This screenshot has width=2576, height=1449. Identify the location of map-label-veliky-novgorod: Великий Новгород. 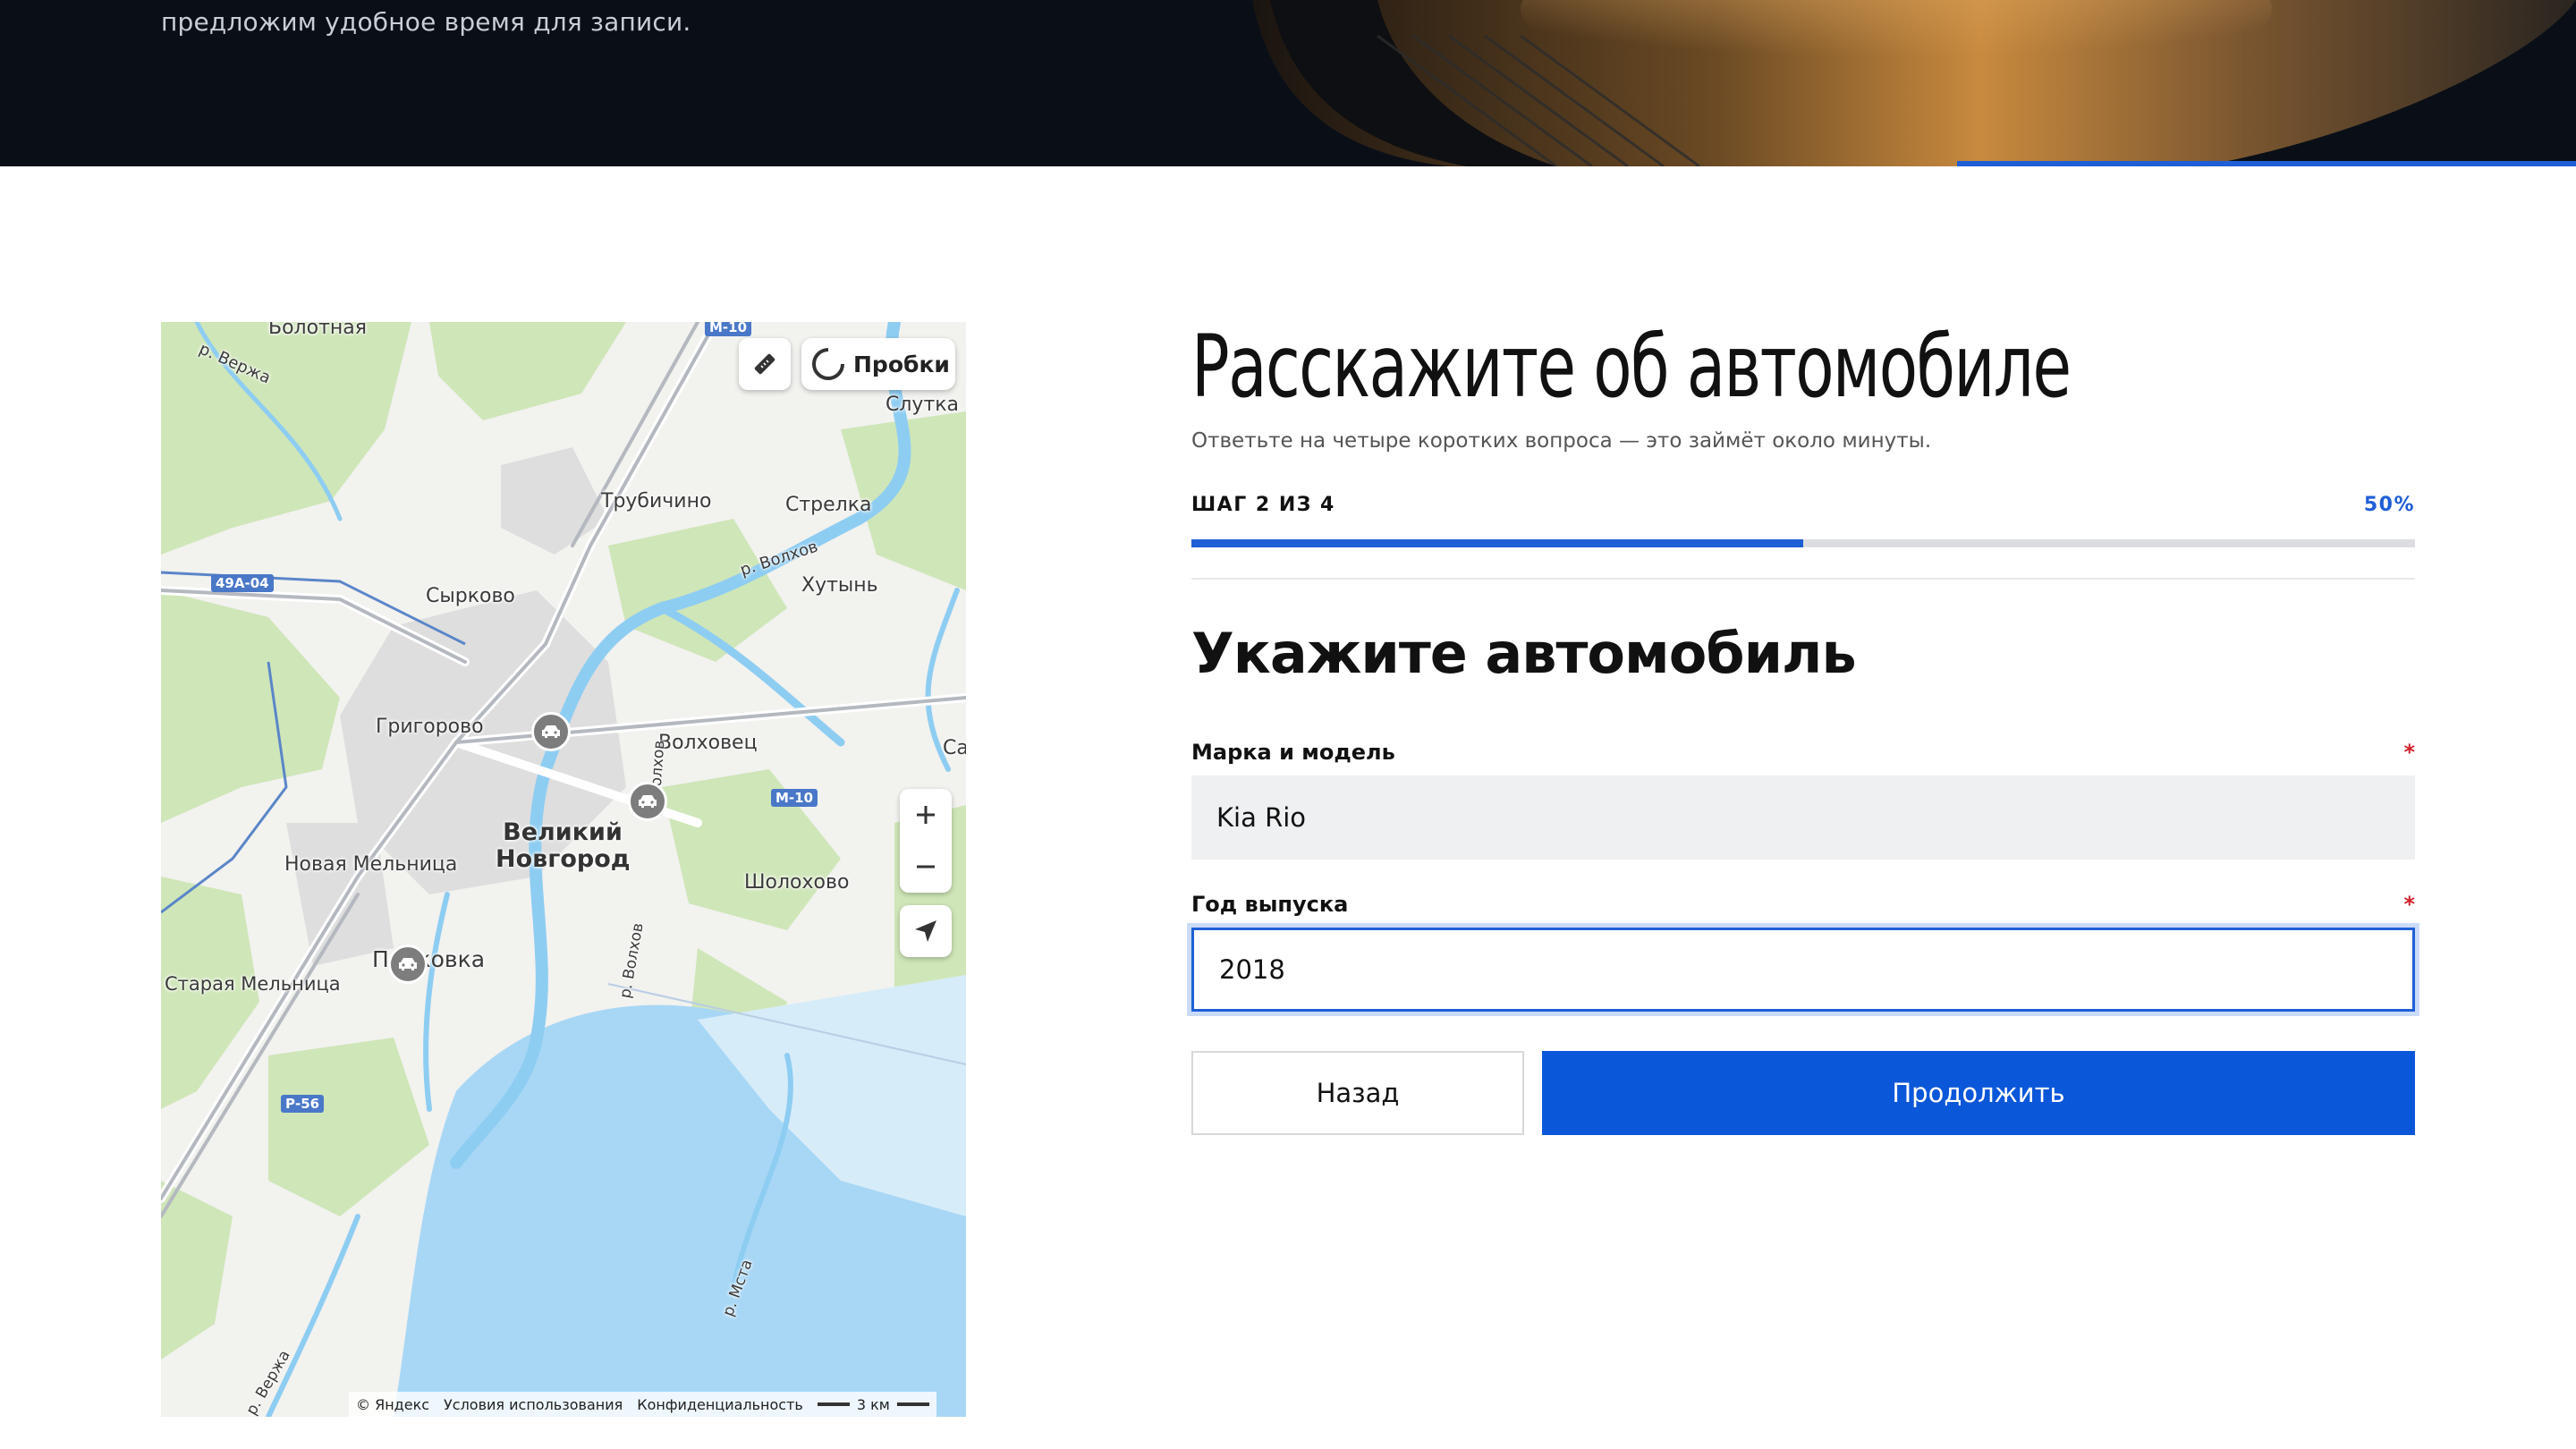
(563, 845).